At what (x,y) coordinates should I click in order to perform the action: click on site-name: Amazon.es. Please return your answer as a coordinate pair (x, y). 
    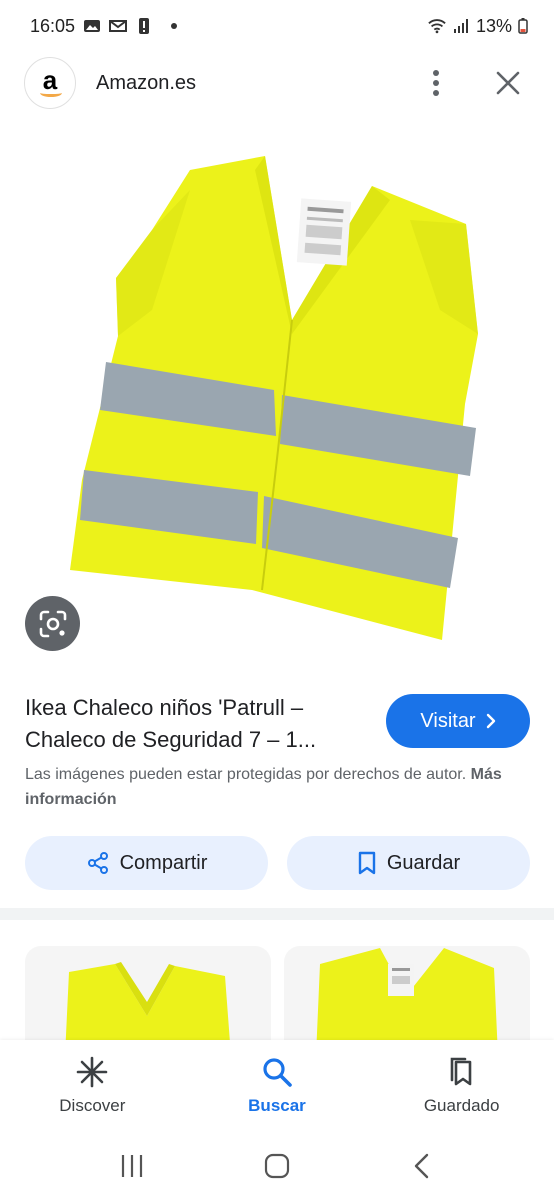
    Looking at the image, I should click on (255, 83).